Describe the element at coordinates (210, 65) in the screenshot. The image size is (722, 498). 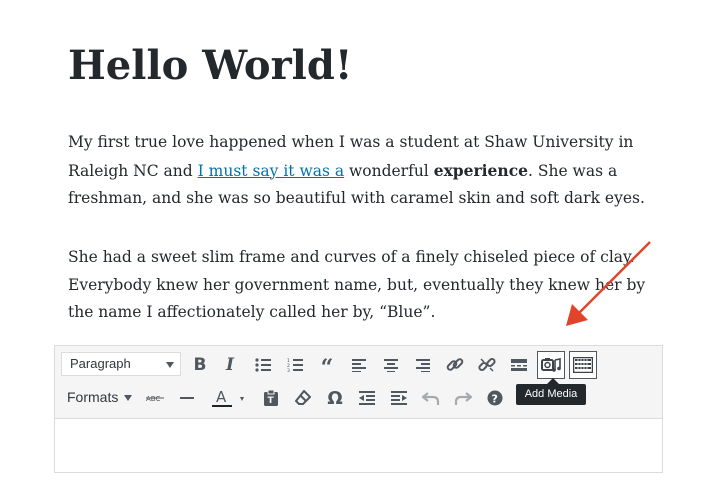
I see `post-title: Hello World!` at that location.